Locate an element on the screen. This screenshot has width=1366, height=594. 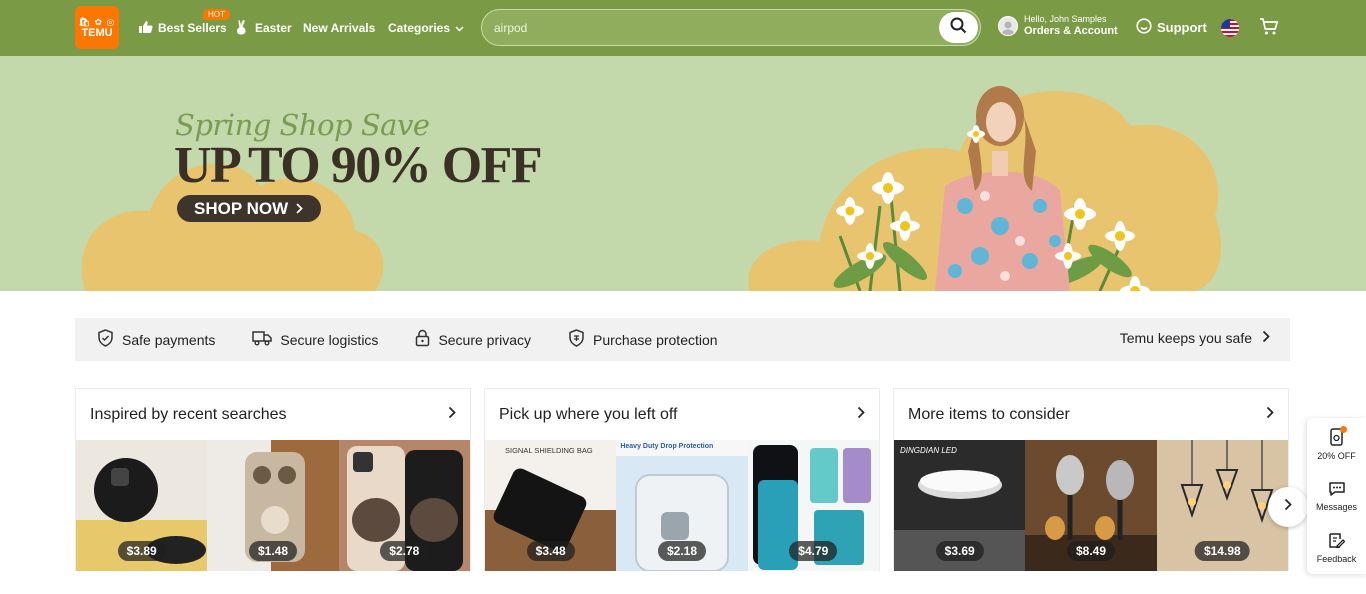
product-tile: $8.49 is located at coordinates (1091, 505).